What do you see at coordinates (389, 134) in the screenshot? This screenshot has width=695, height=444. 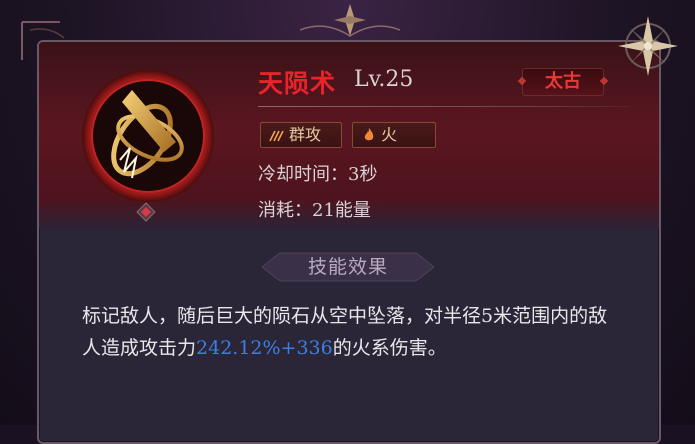 I see `tag-fire-label: 火` at bounding box center [389, 134].